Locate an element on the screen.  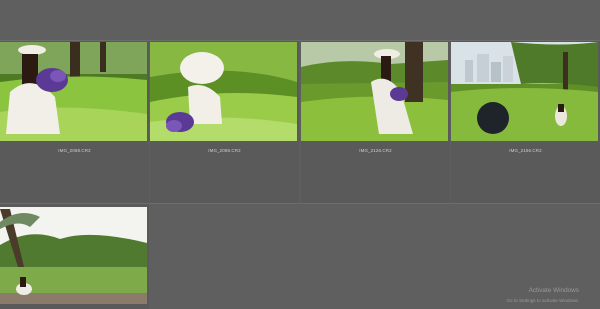
activate-windows-subtitle: Go to Settings to activate Windows. is located at coordinates (542, 300).